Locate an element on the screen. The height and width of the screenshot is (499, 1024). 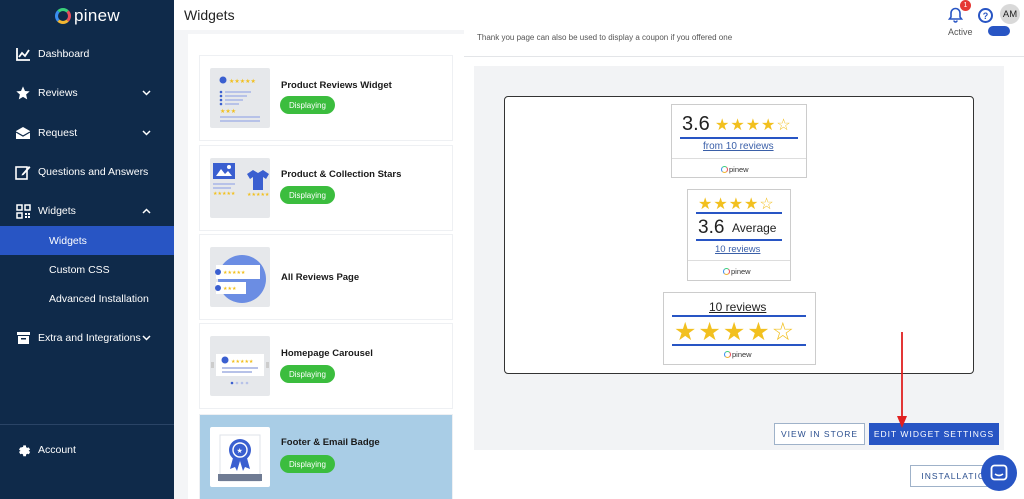
badge-review-count: from 10 reviews is located at coordinates (738, 146).